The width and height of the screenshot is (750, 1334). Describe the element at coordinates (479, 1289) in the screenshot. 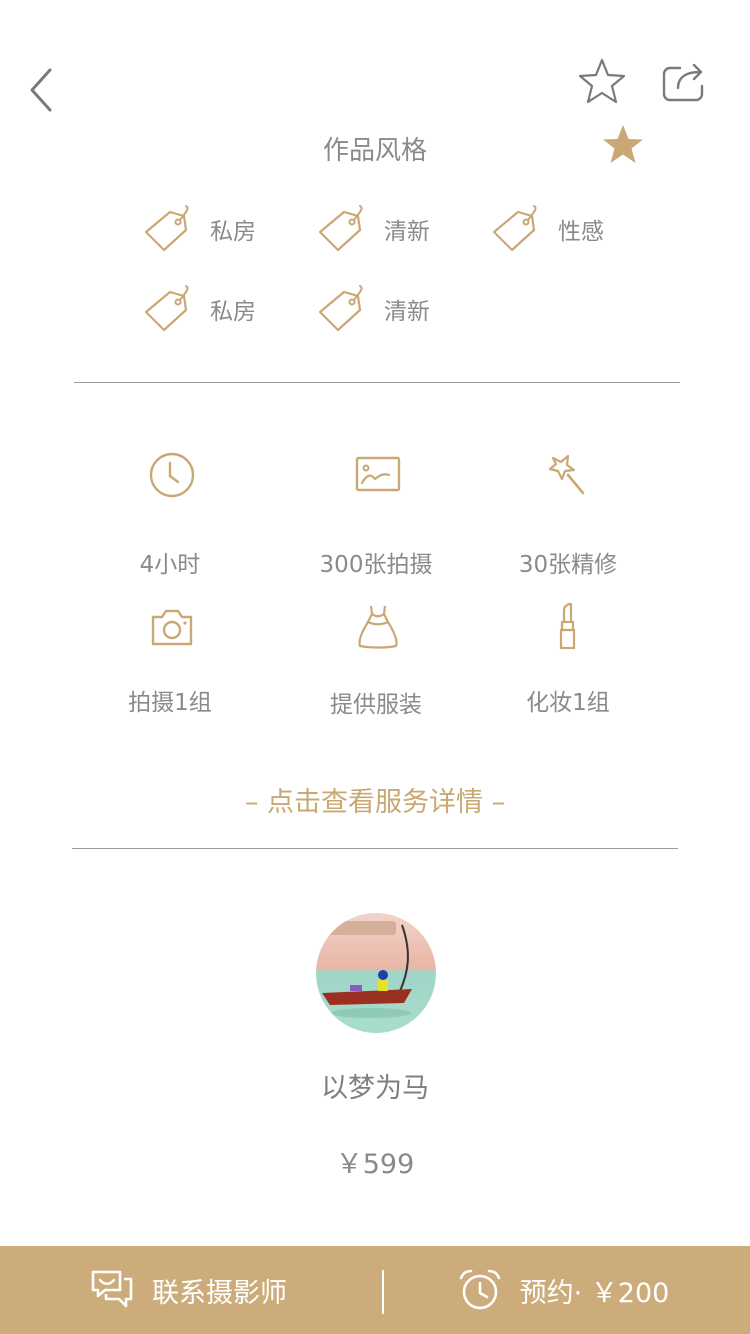

I see `alarm-clock-icon` at that location.